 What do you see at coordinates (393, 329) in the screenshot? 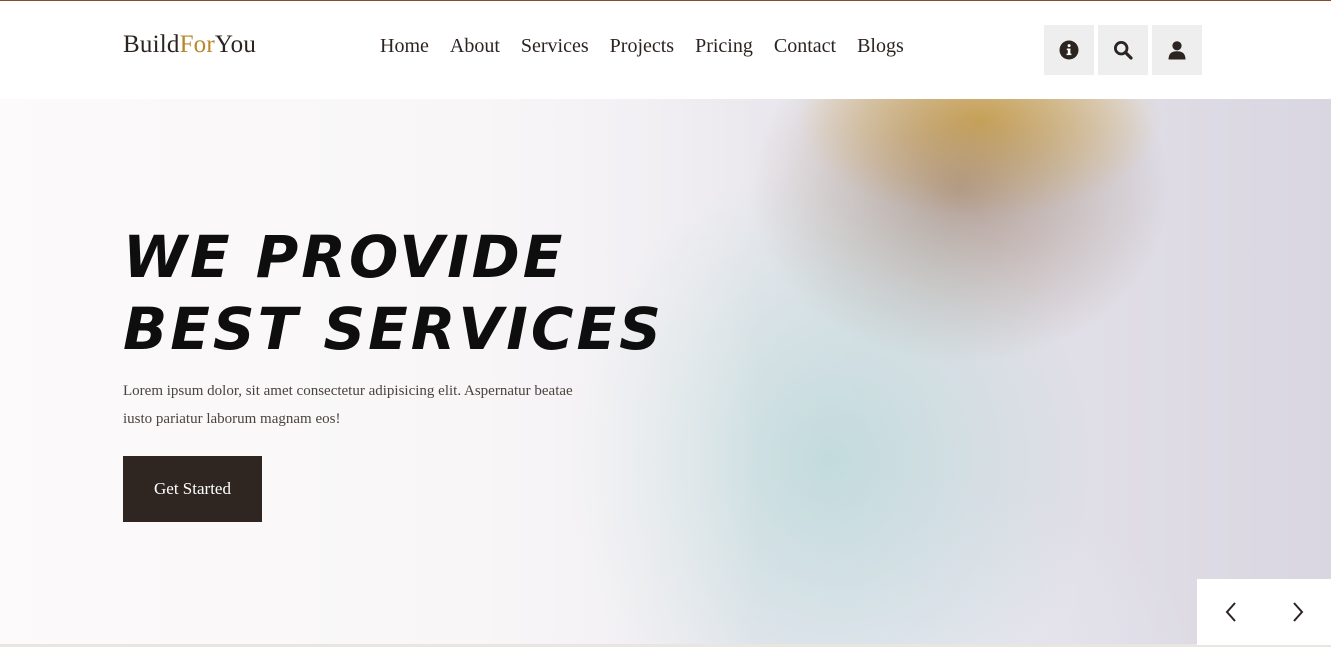
I see `hero-title-line2: BEST SERVICES` at bounding box center [393, 329].